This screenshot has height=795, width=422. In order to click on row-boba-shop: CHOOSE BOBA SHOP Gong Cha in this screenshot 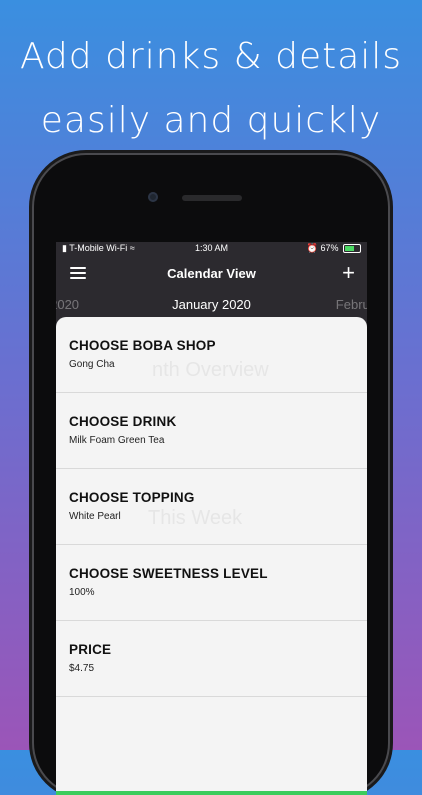, I will do `click(211, 355)`.